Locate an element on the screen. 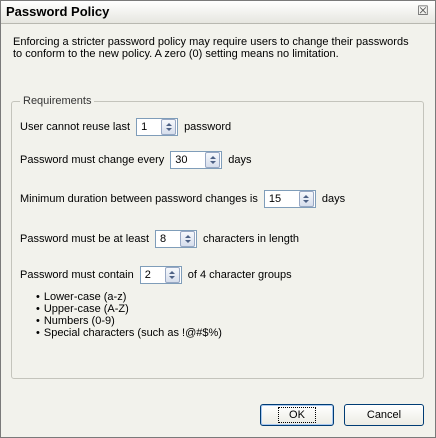  change-every-suffix: days is located at coordinates (240, 160).